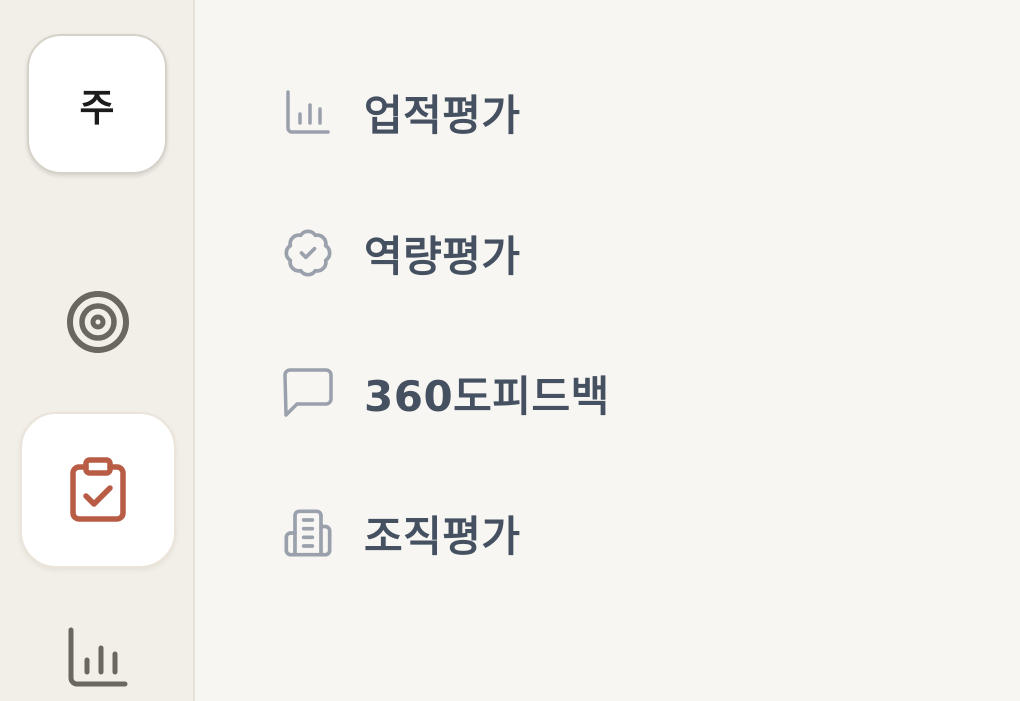  I want to click on rail-item-goals, so click(98, 322).